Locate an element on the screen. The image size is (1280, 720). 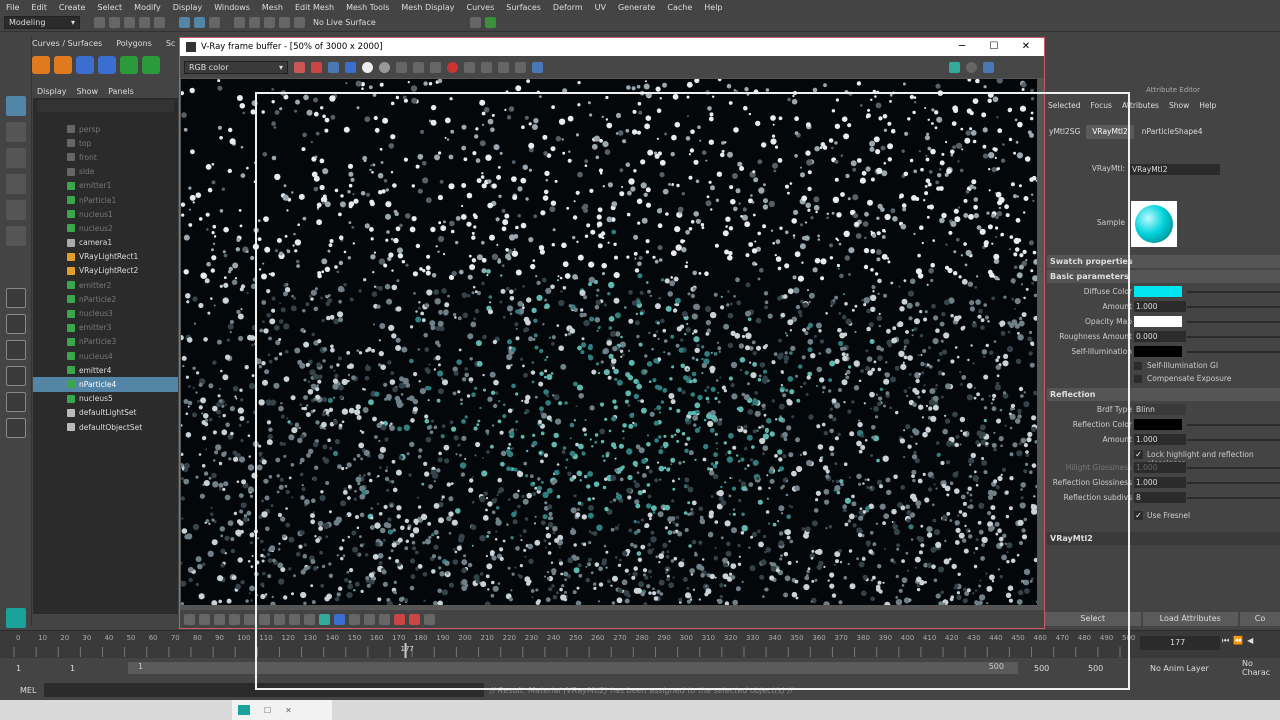
animation-start-field: 1 is located at coordinates (18, 668).